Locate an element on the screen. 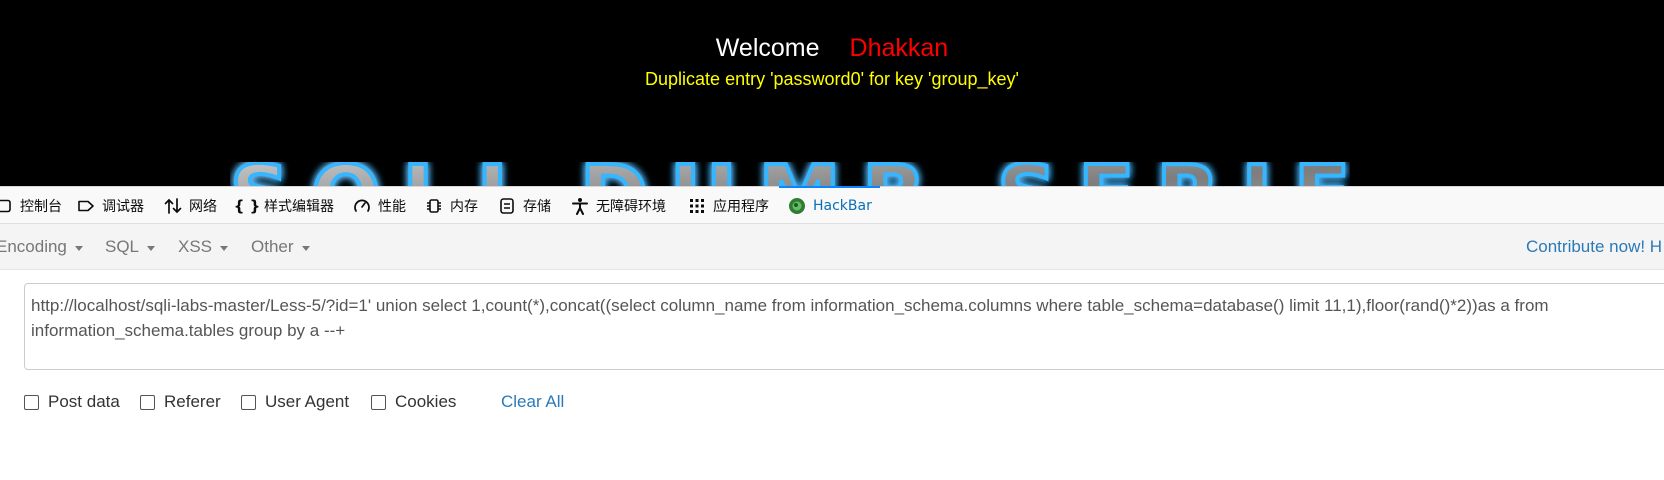 This screenshot has width=1664, height=480. accessibility-icon is located at coordinates (580, 206).